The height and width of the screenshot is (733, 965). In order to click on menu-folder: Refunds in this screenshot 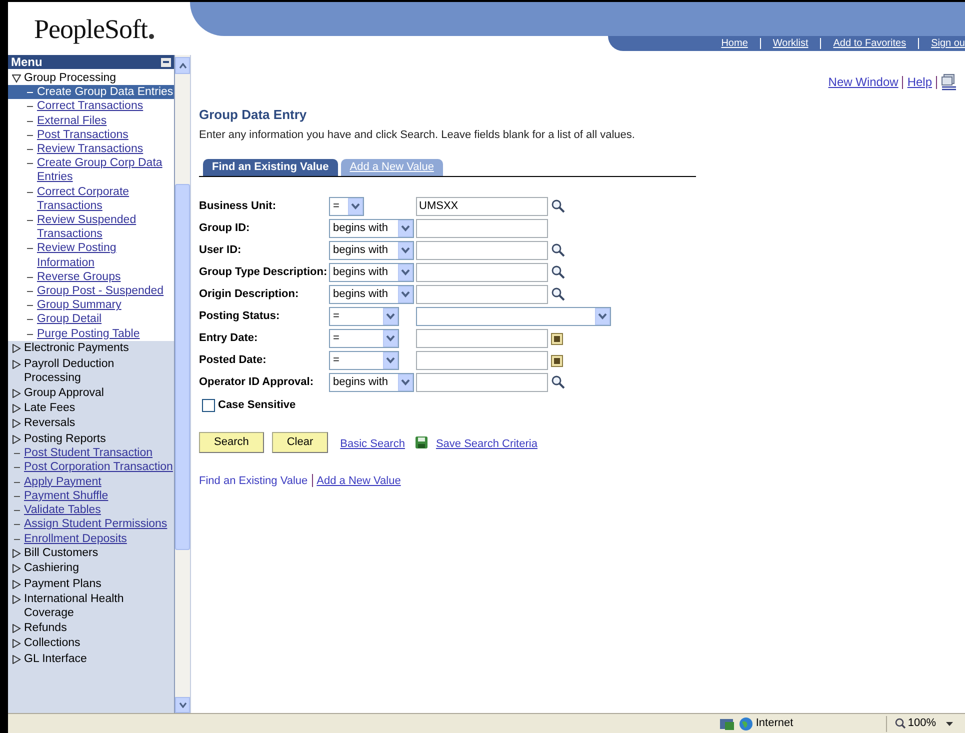, I will do `click(45, 628)`.